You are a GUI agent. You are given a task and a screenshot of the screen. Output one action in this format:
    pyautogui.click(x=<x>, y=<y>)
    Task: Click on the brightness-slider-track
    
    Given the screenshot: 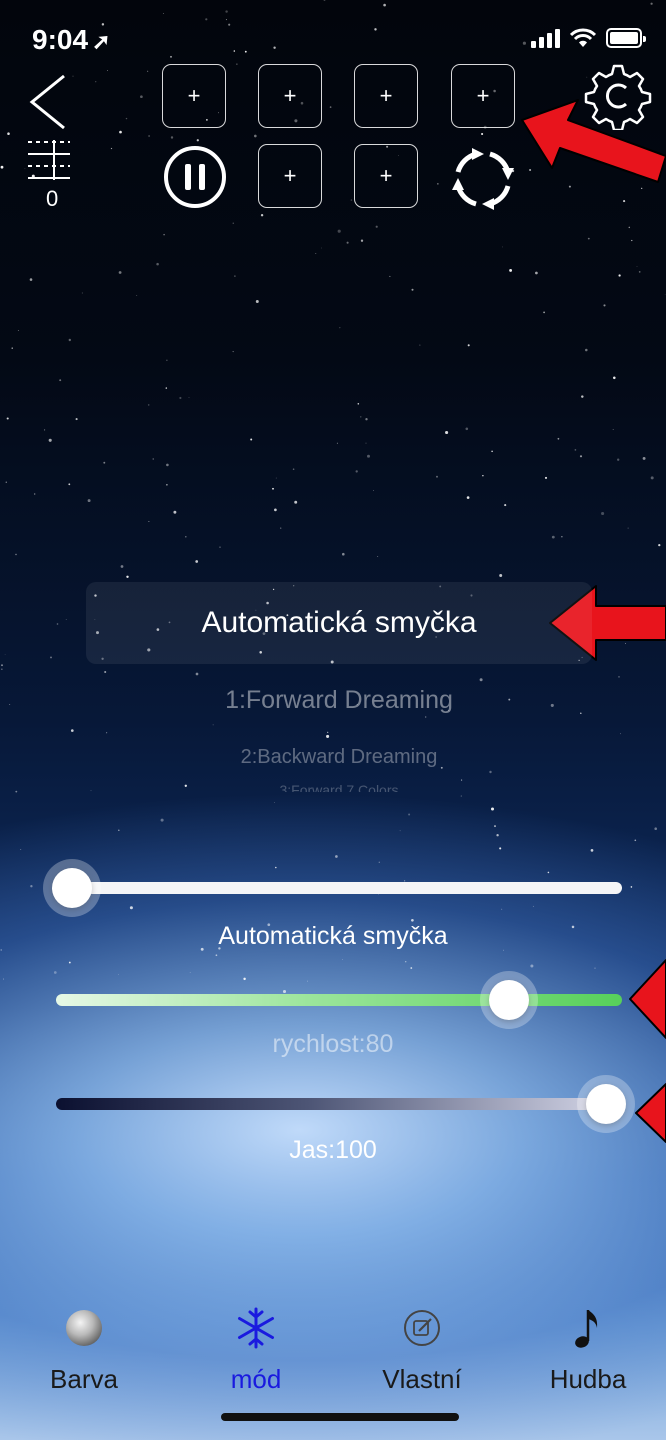 What is the action you would take?
    pyautogui.click(x=339, y=1104)
    